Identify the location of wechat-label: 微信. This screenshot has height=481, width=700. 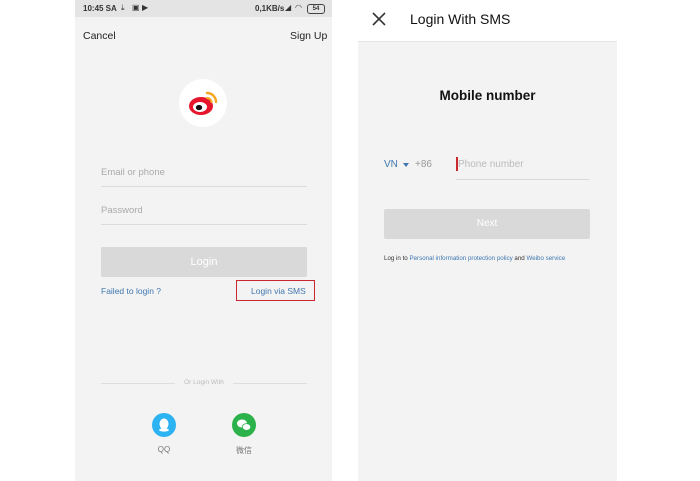
(244, 450).